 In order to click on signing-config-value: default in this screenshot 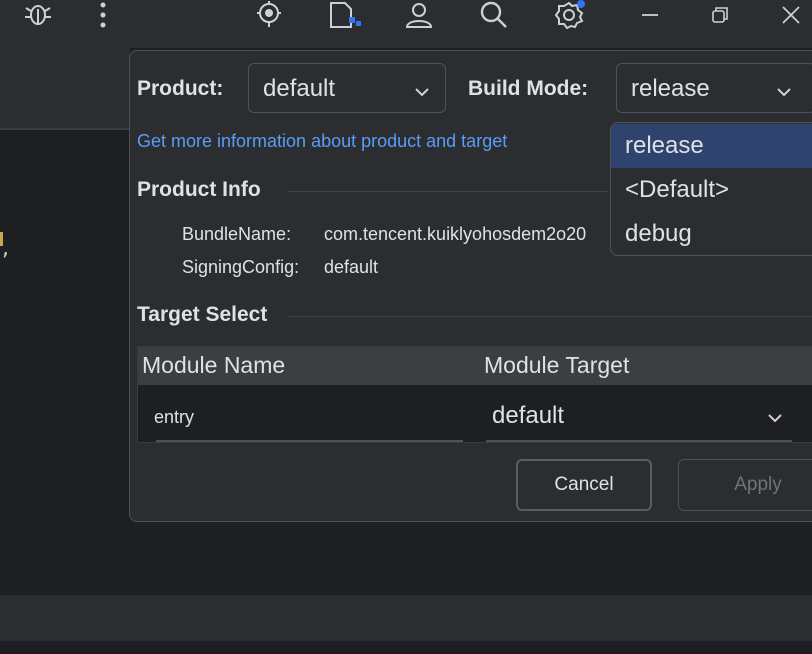, I will do `click(351, 267)`.